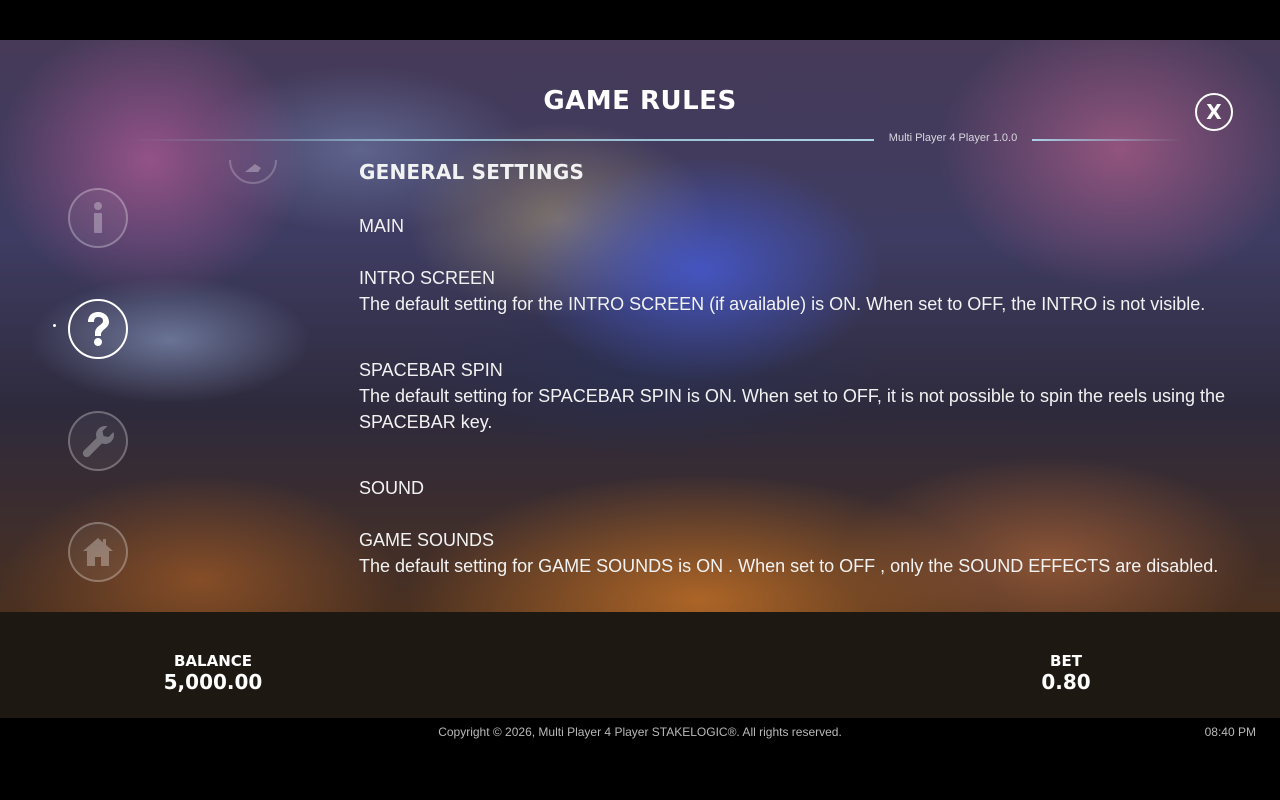 The width and height of the screenshot is (1280, 800). I want to click on question-icon, so click(98, 329).